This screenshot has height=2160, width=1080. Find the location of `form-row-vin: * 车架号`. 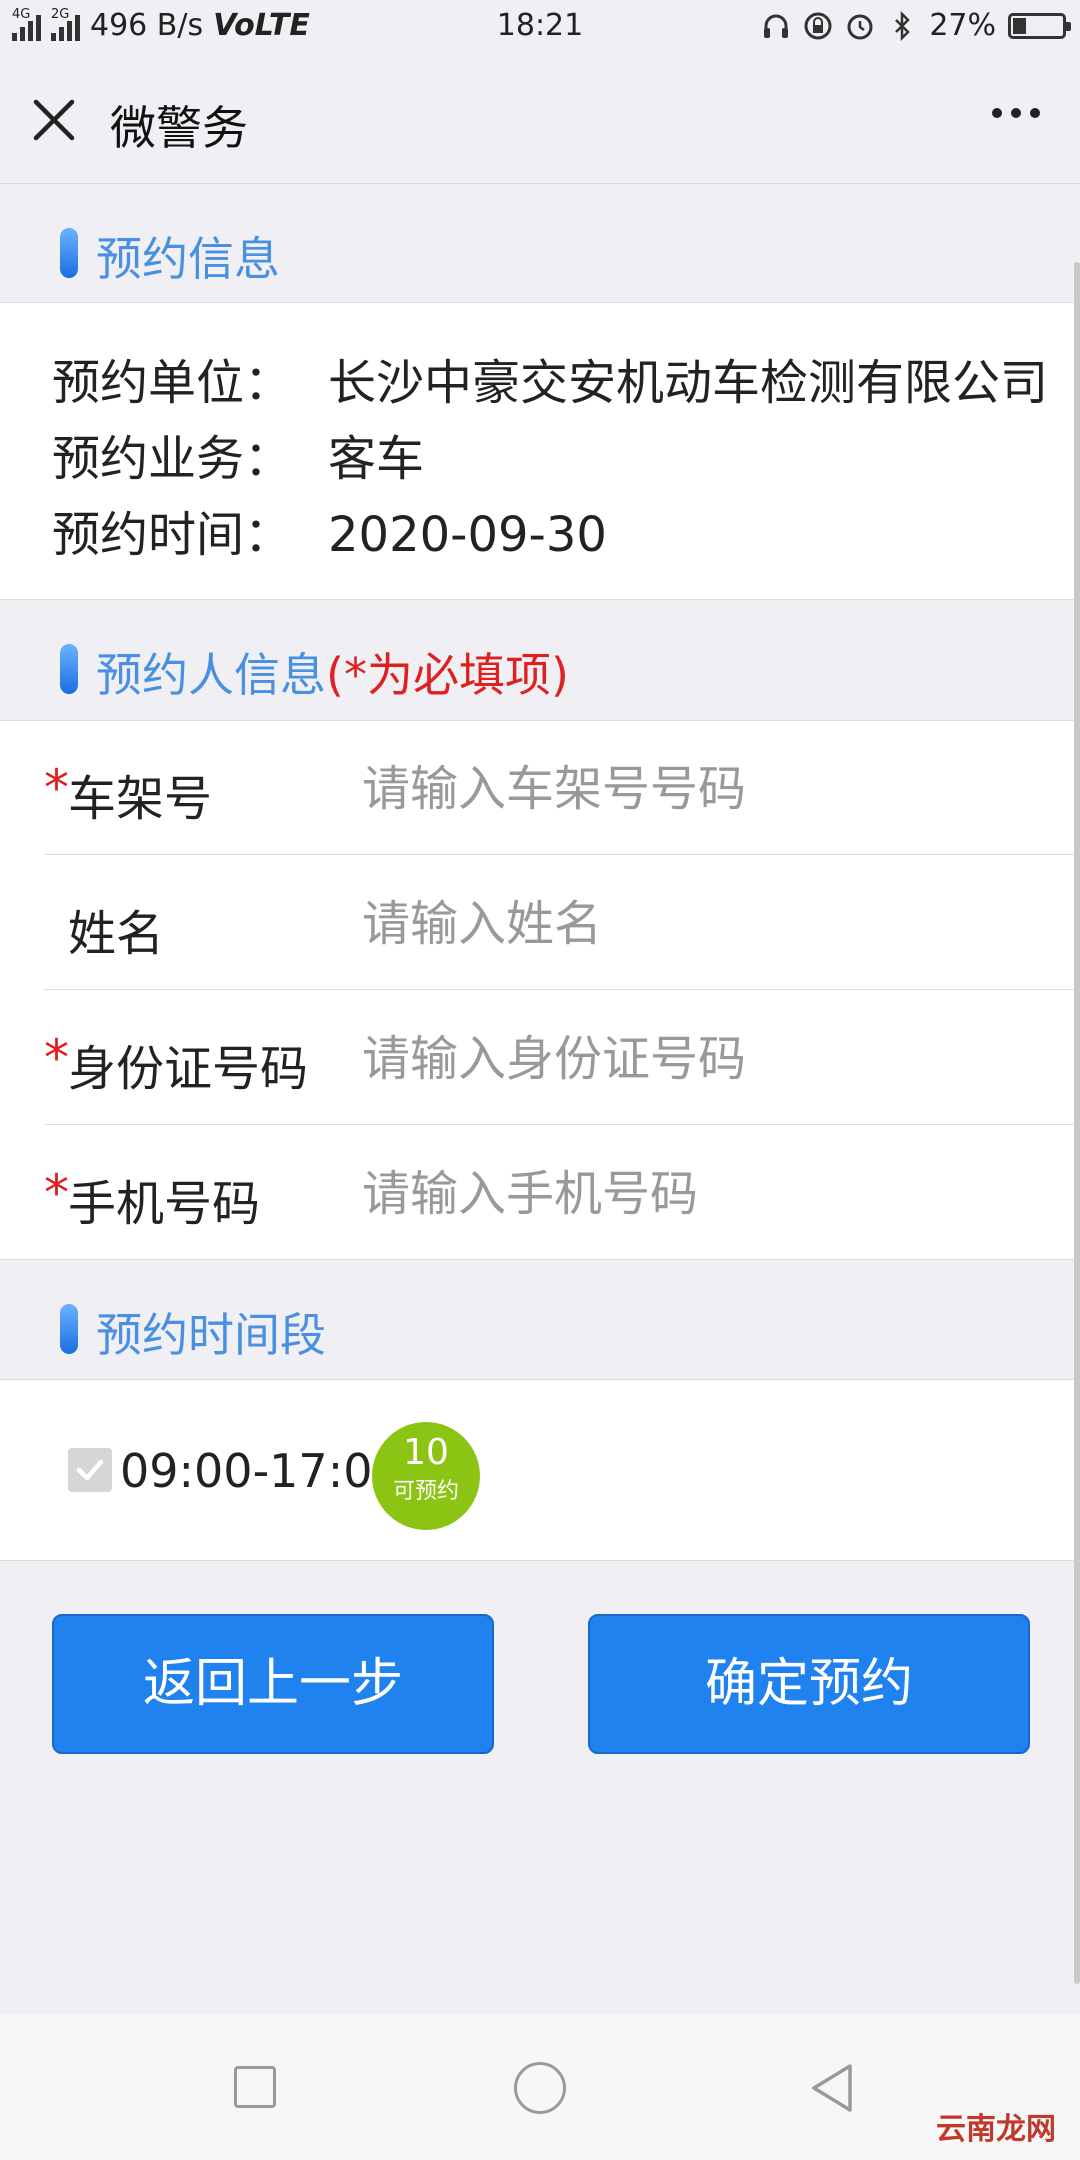

form-row-vin: * 车架号 is located at coordinates (562, 788).